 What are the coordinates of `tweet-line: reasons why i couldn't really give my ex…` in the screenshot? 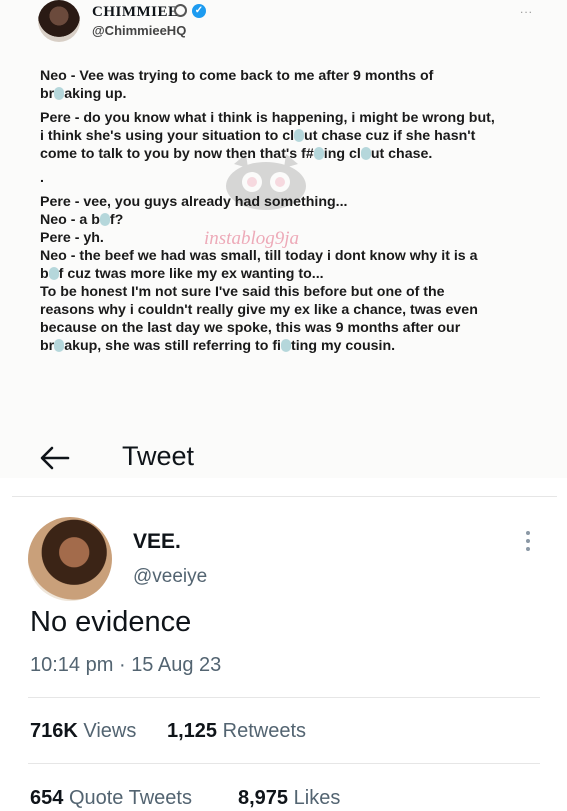 It's located at (259, 310).